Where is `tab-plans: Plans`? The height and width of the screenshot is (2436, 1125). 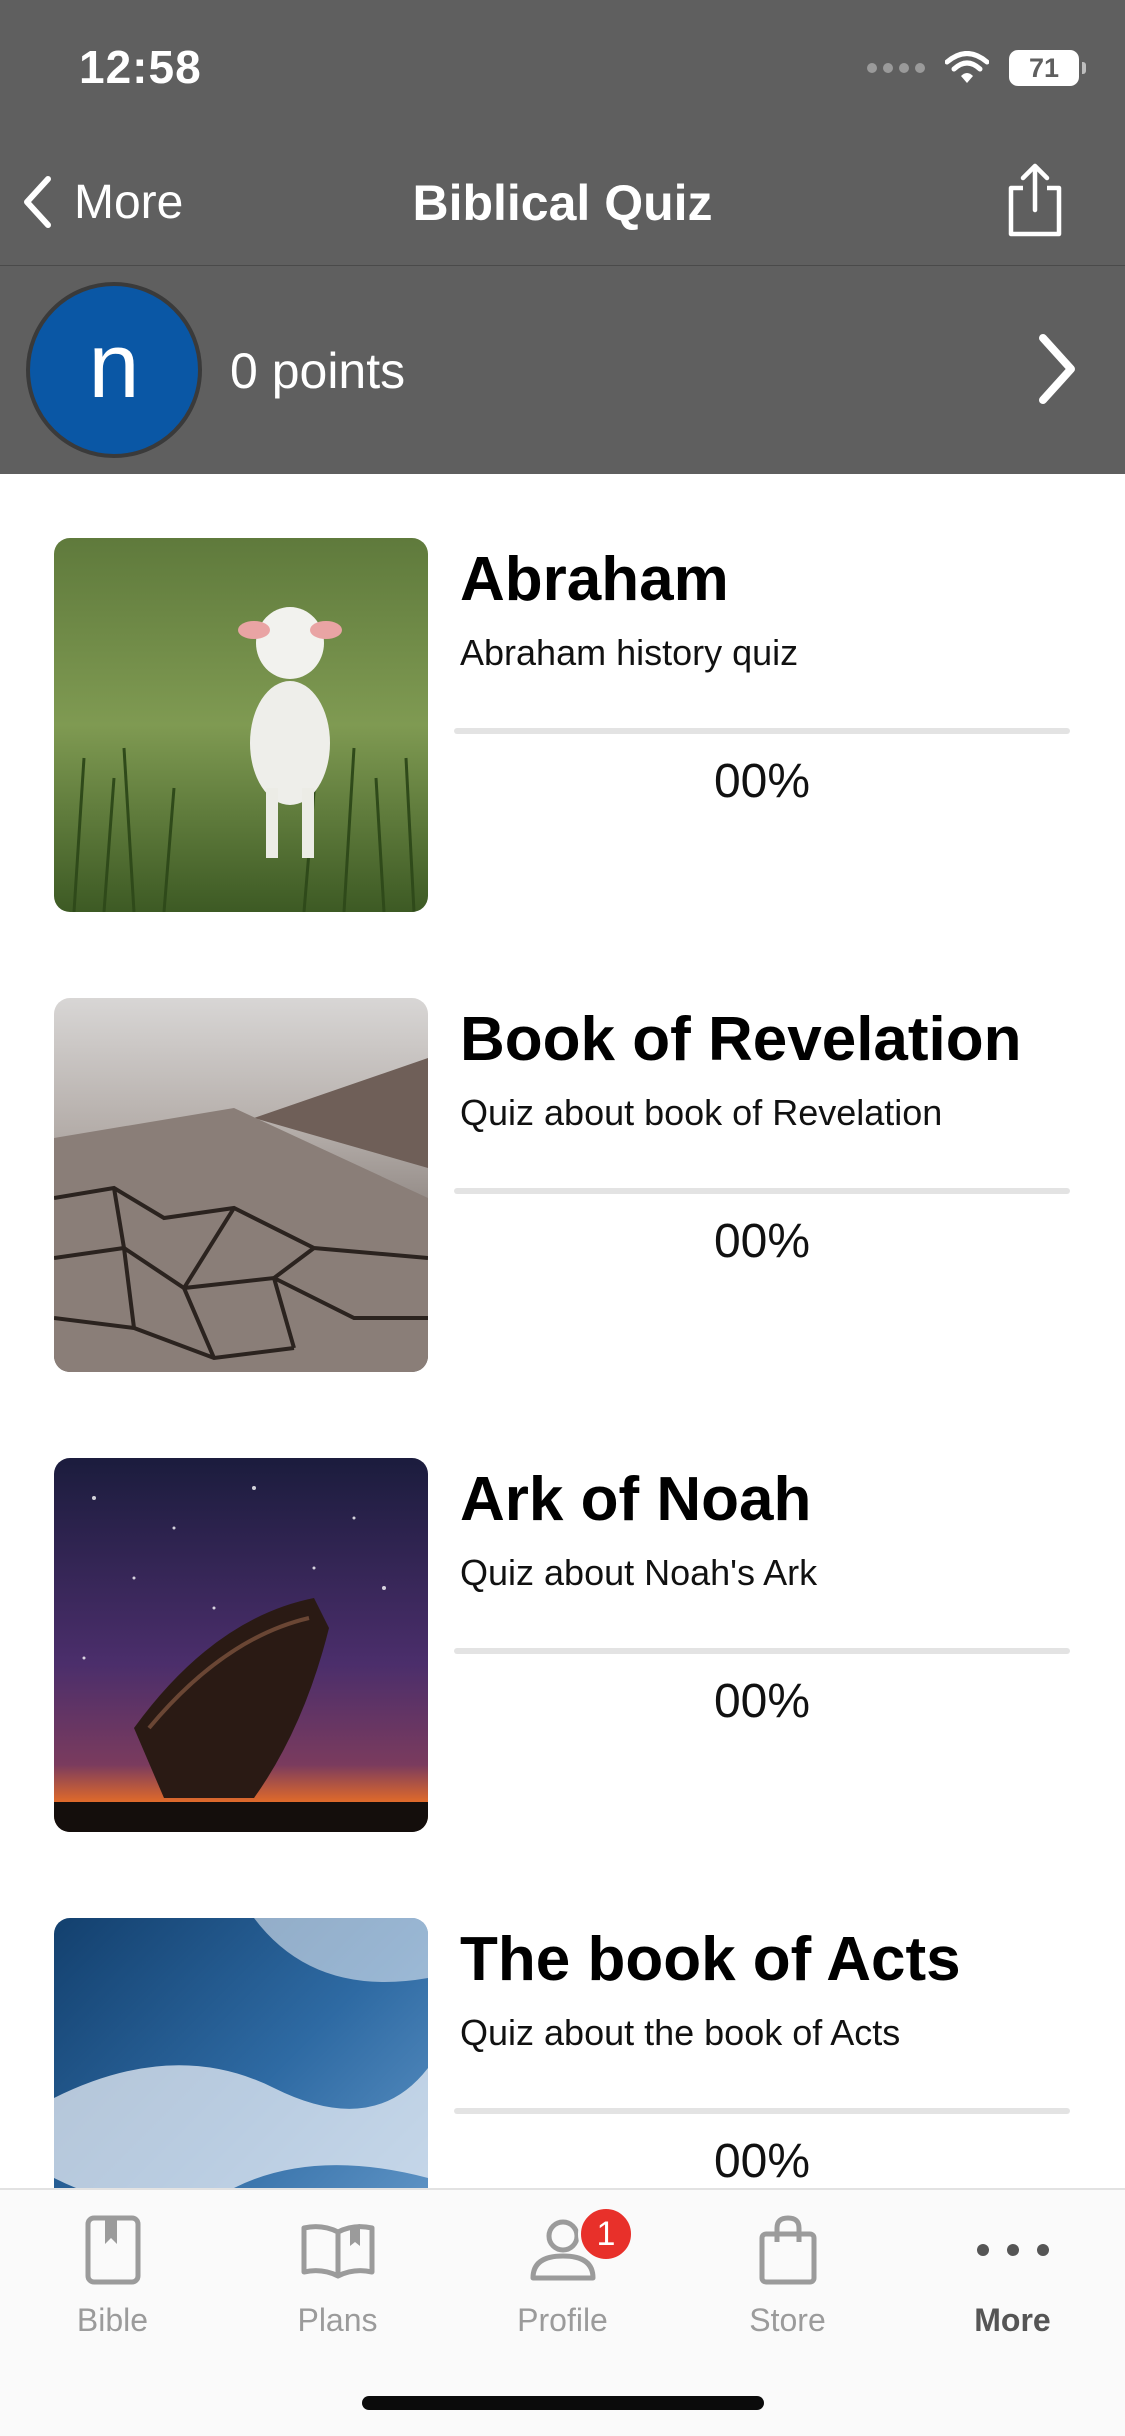 tab-plans: Plans is located at coordinates (337, 2278).